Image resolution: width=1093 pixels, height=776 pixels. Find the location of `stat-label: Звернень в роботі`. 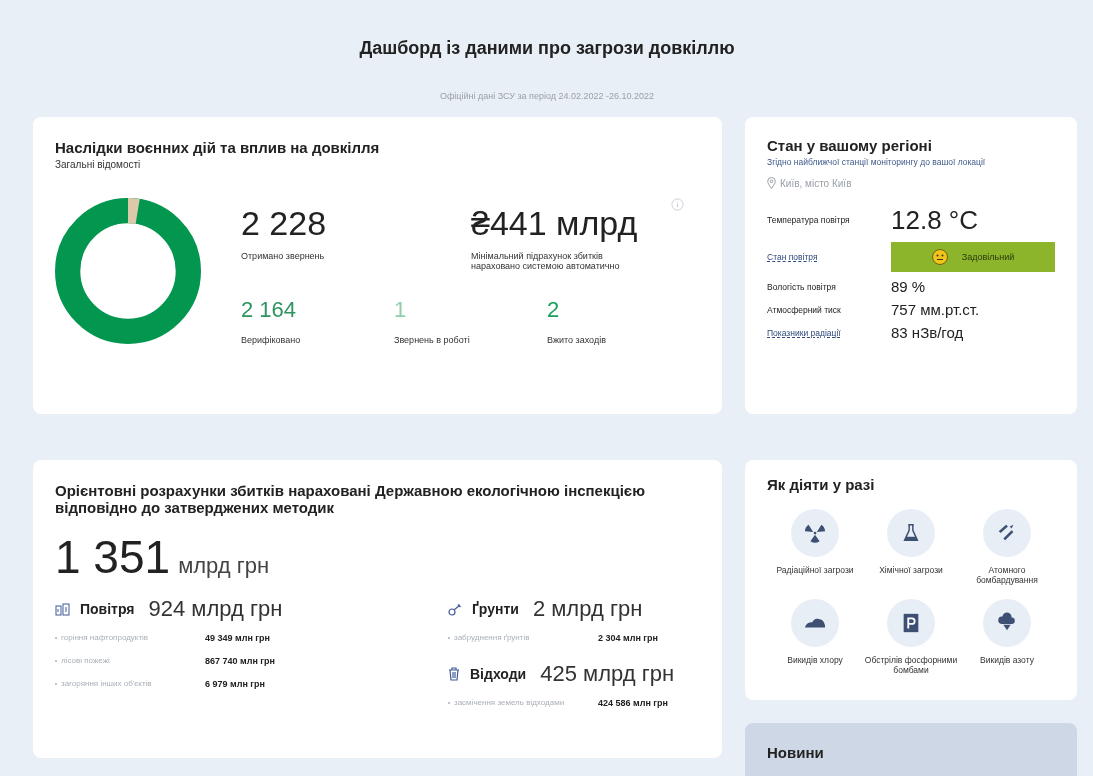

stat-label: Звернень в роботі is located at coordinates (432, 340).